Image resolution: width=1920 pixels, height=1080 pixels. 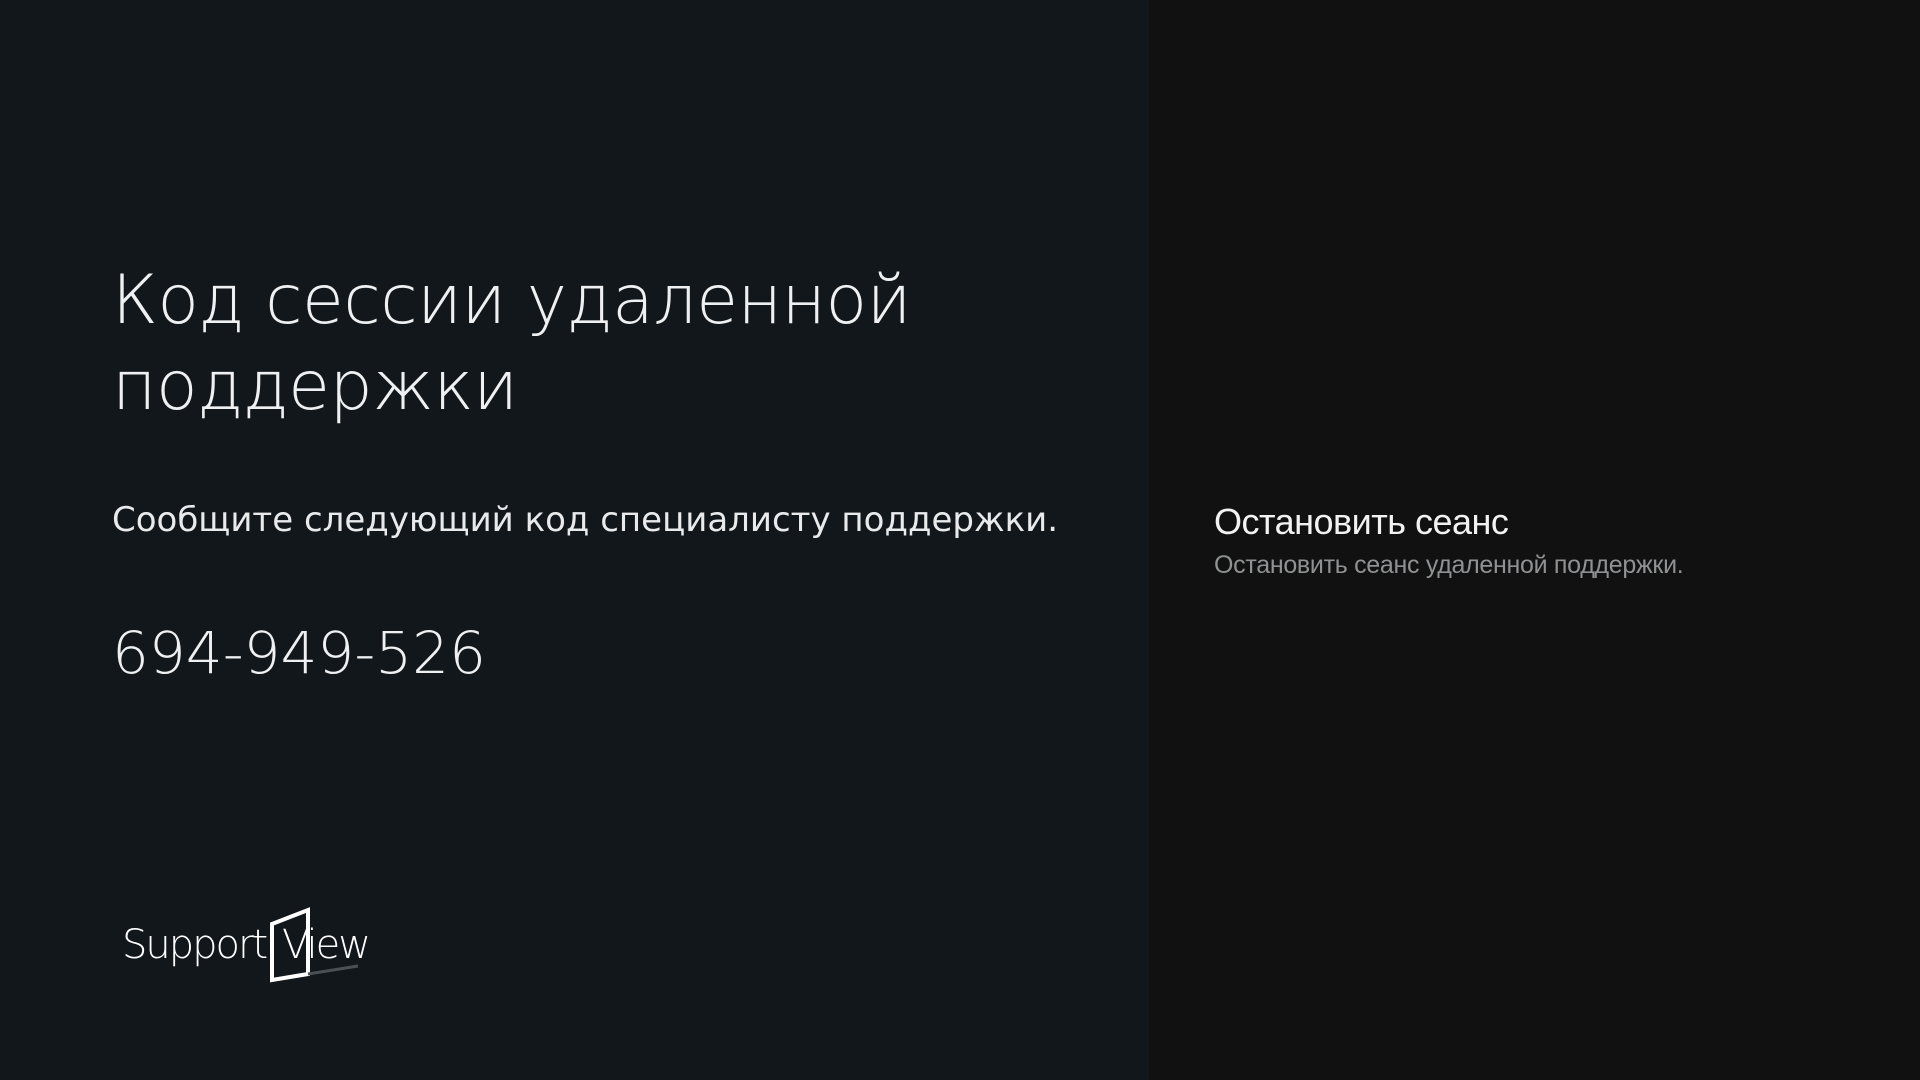 What do you see at coordinates (325, 945) in the screenshot?
I see `logo-view-text: View` at bounding box center [325, 945].